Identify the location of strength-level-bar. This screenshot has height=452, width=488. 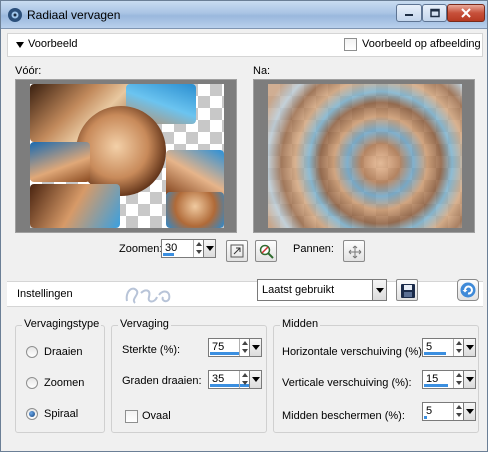
(224, 353).